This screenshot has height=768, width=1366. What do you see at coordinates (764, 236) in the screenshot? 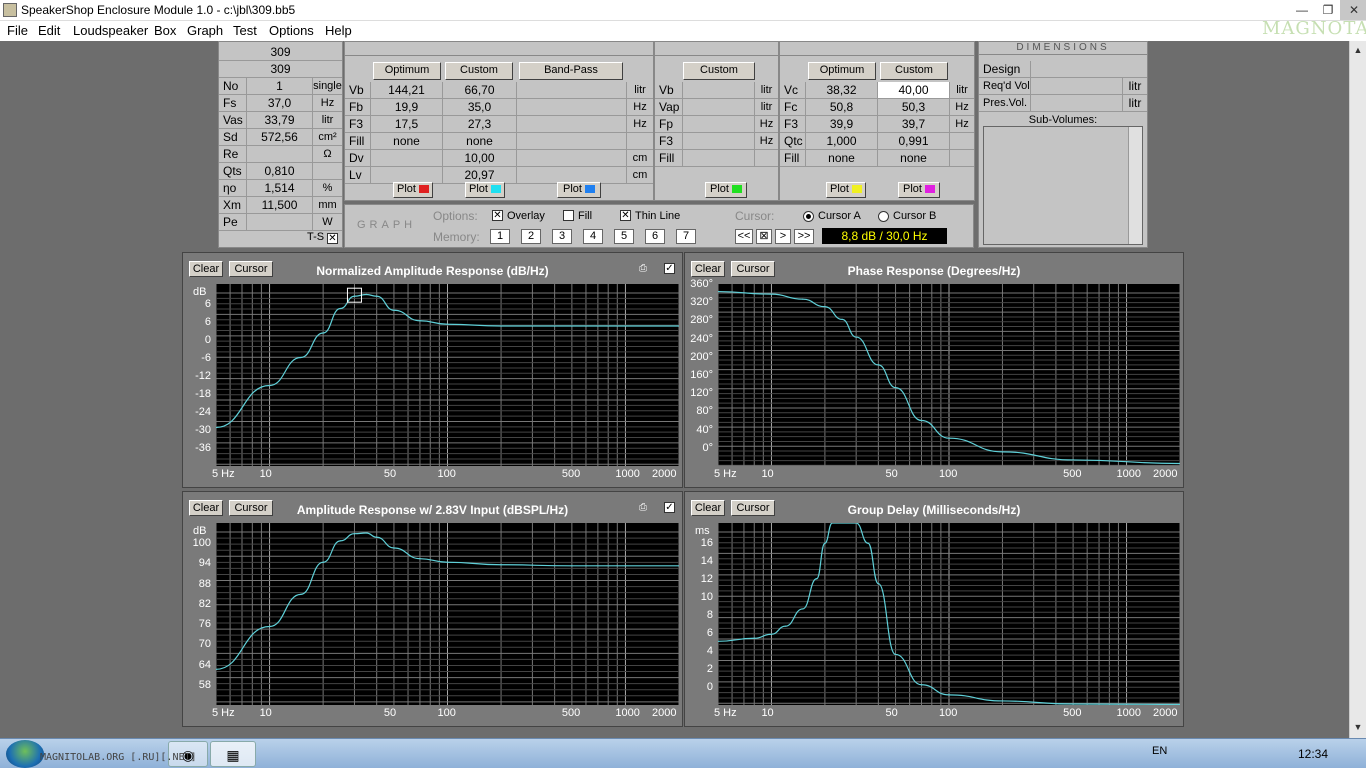
I see `cursor-center-button: ⊠` at bounding box center [764, 236].